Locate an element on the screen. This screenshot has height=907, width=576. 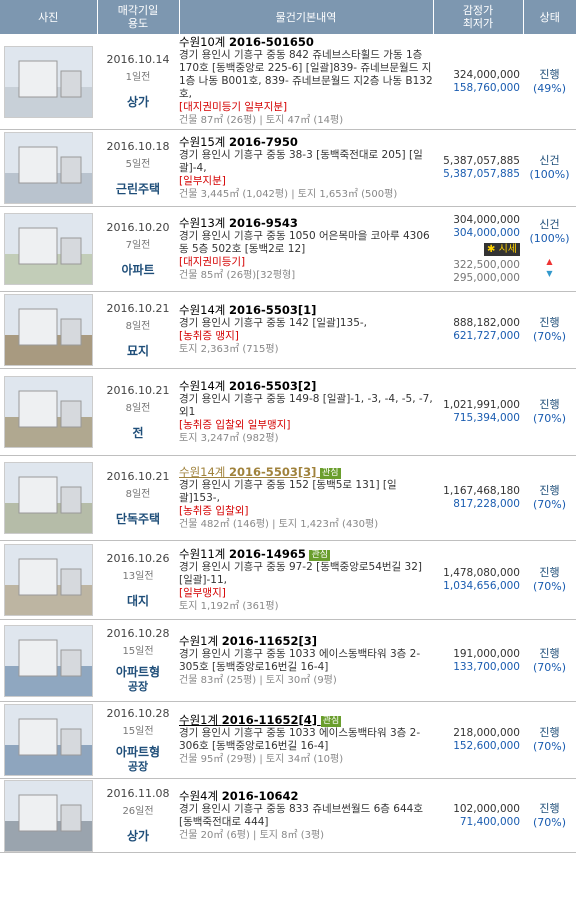
case-number-link: 수원11계 2016-14965 관심 is located at coordinates (306, 554).